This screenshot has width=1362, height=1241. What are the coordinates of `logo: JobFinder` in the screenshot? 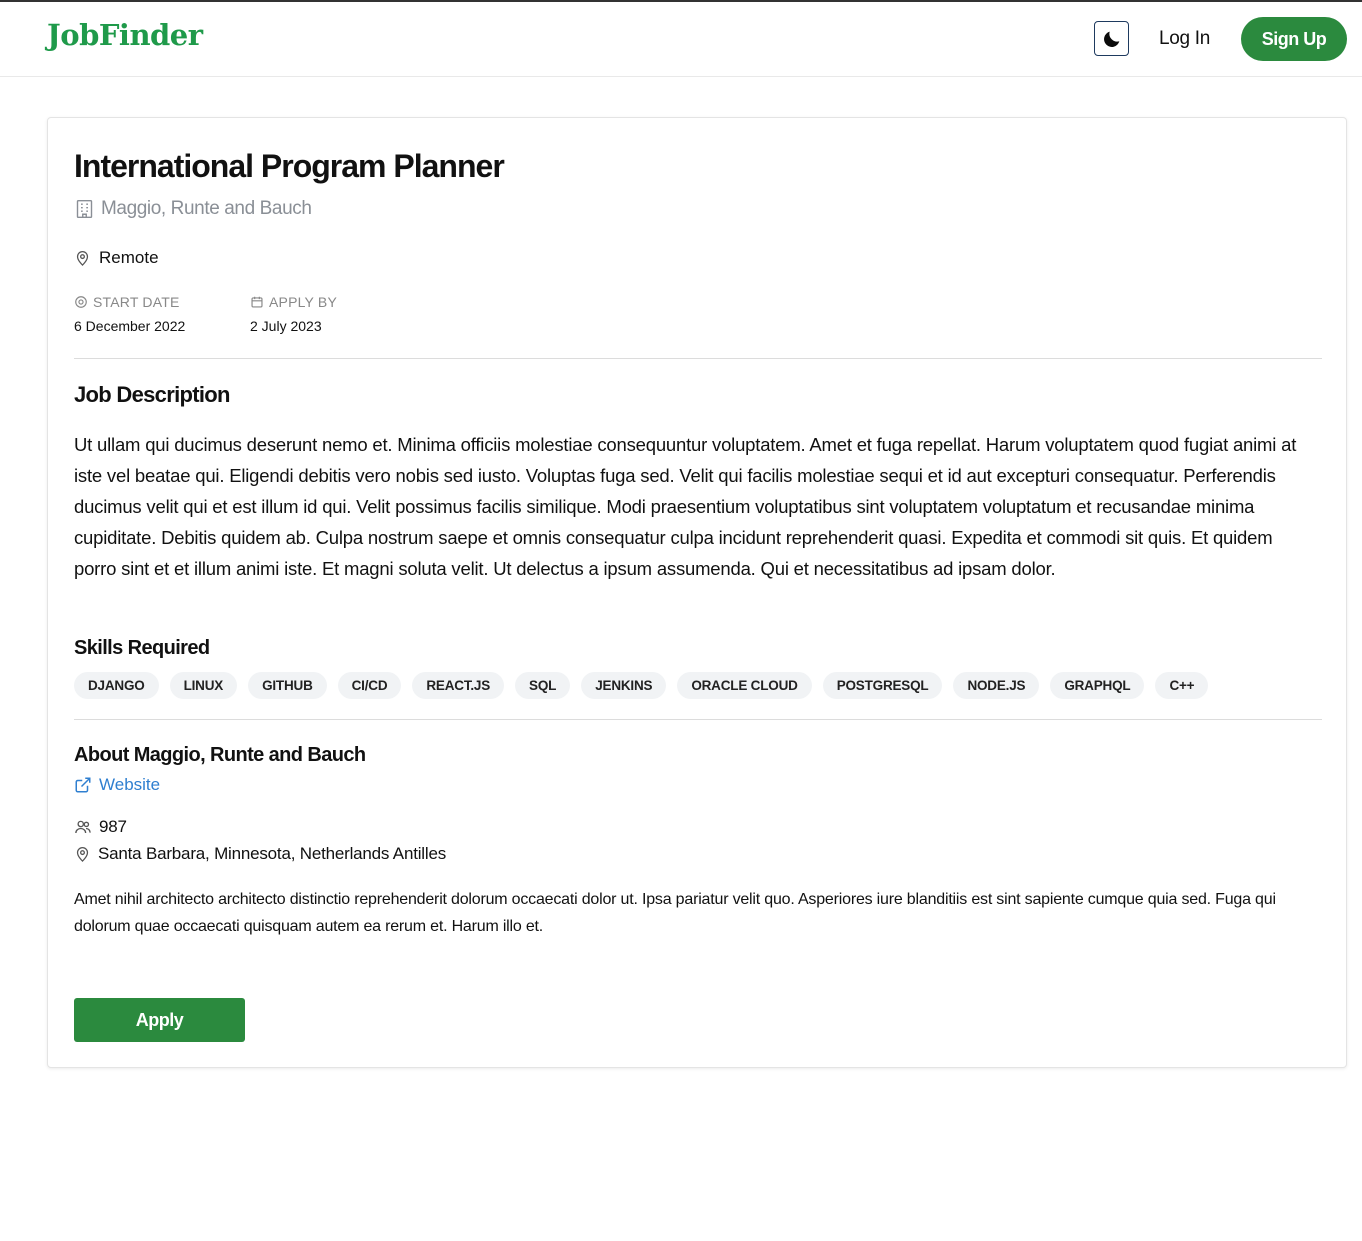 It's located at (125, 35).